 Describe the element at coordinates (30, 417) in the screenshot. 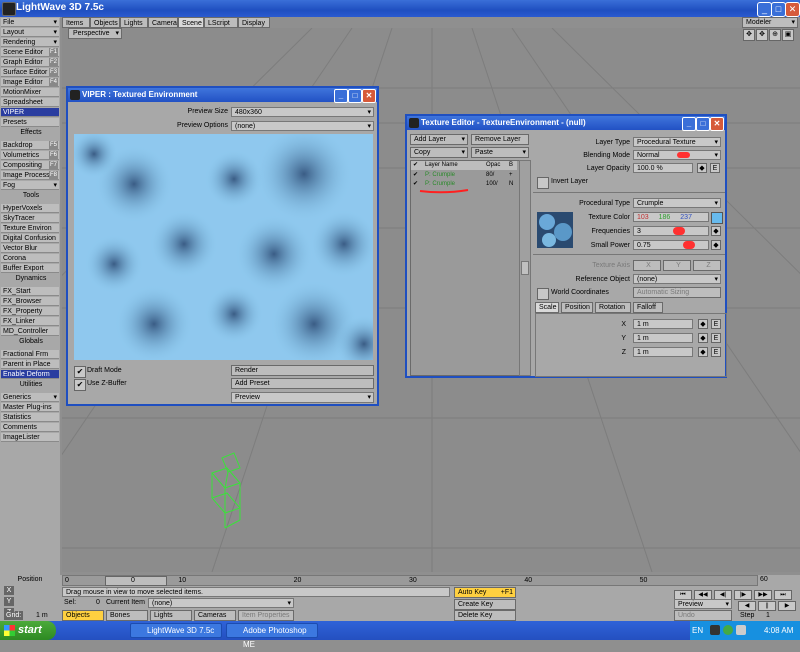

I see `left-panel-statistics: Statistics` at that location.